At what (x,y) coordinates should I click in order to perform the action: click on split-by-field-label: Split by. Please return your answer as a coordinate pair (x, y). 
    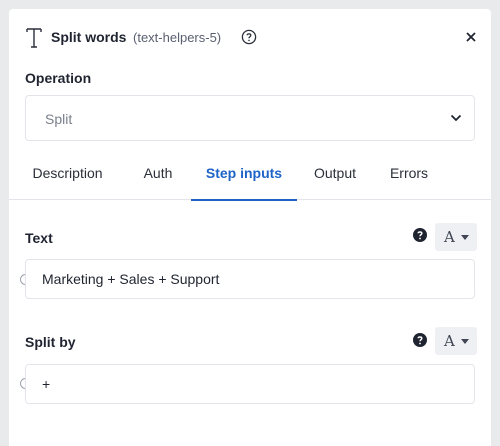
    Looking at the image, I should click on (50, 342).